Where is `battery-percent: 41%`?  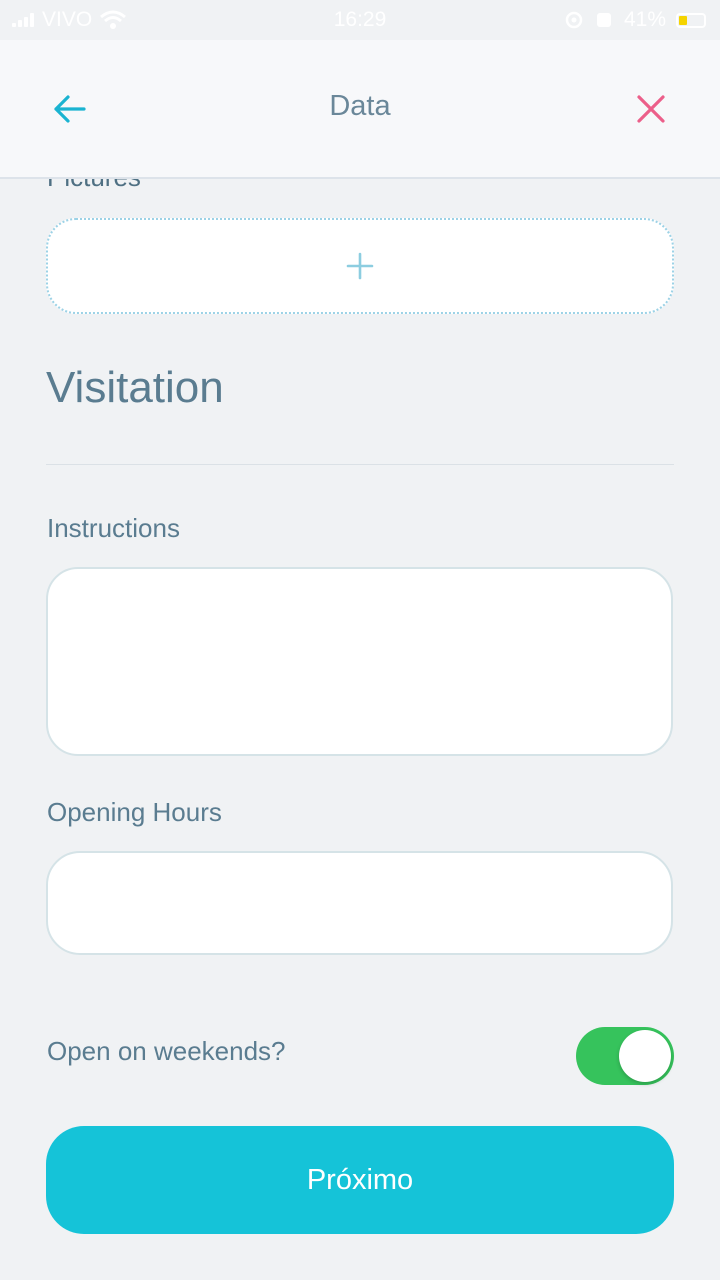 battery-percent: 41% is located at coordinates (644, 19).